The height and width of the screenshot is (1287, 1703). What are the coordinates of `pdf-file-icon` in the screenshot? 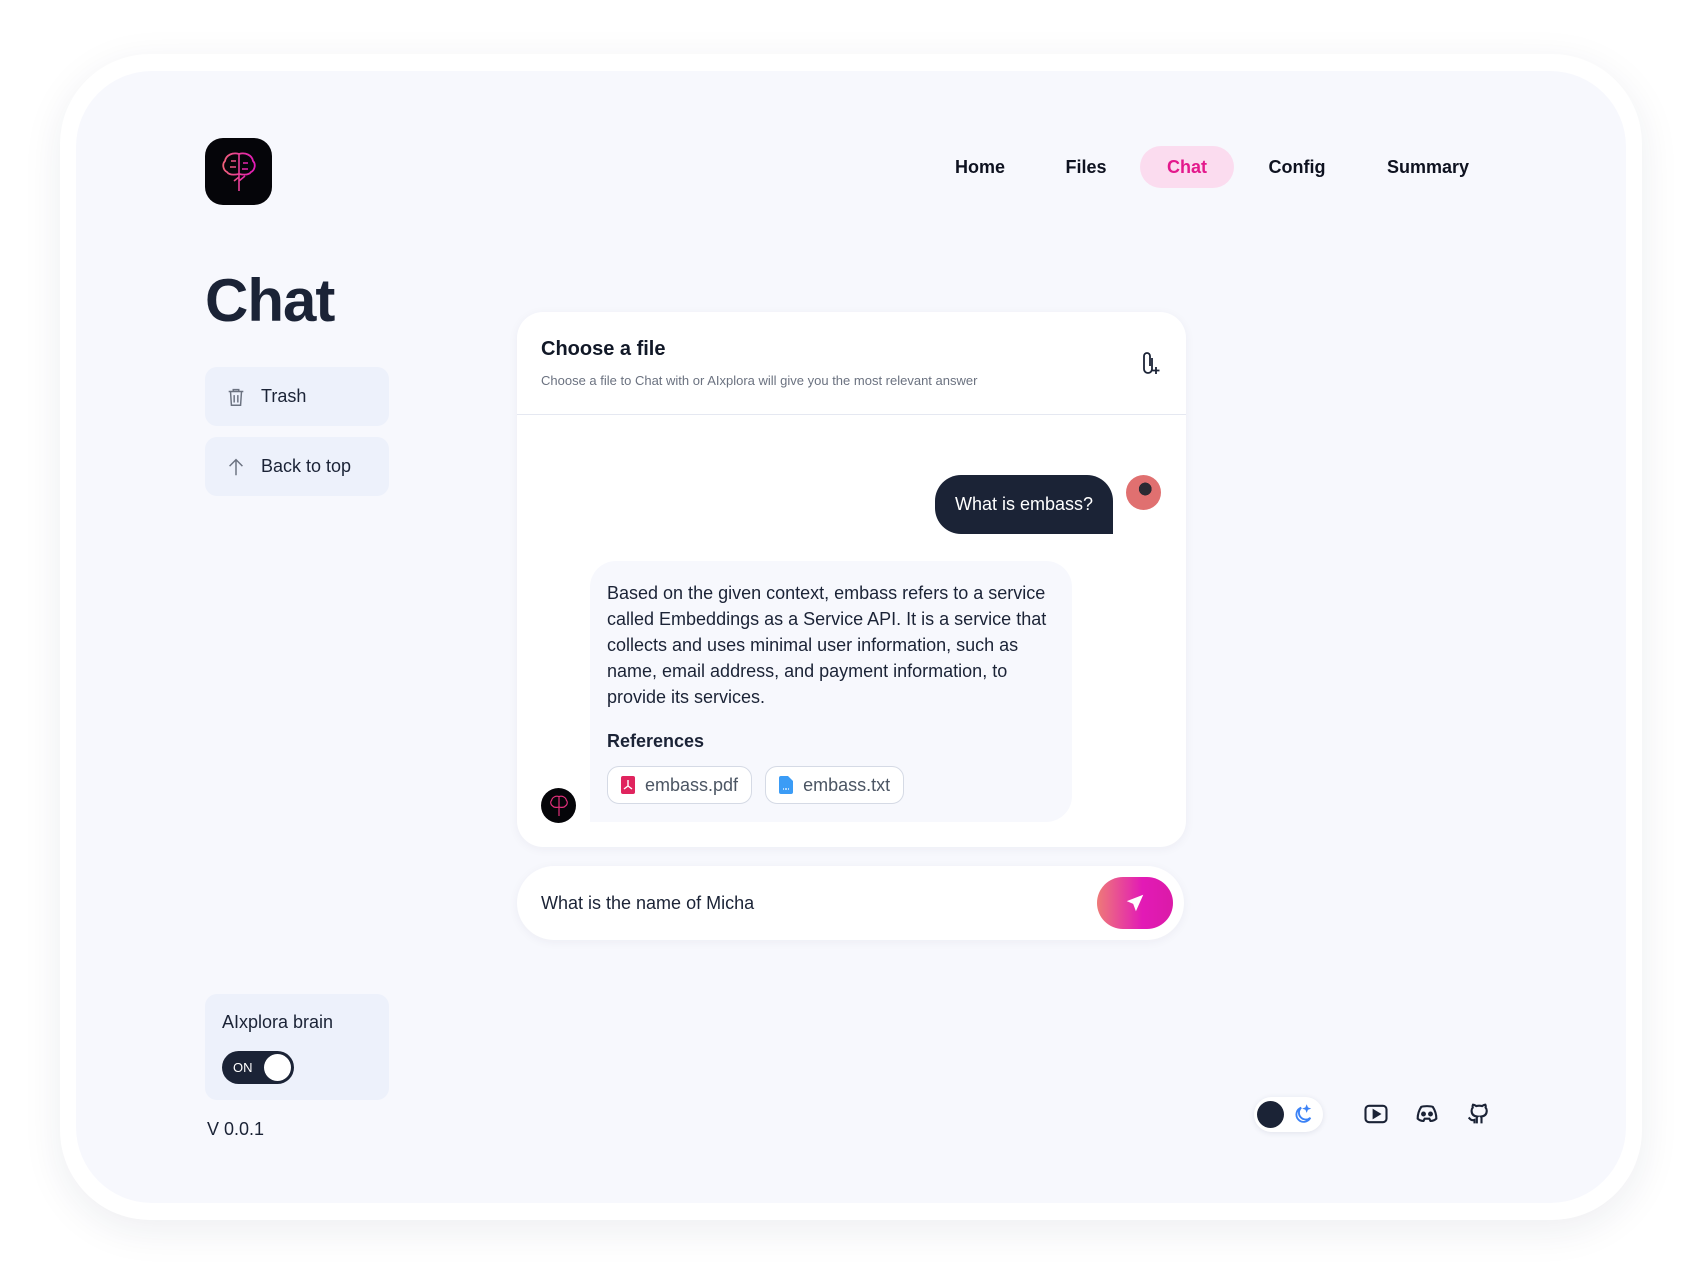 It's located at (628, 785).